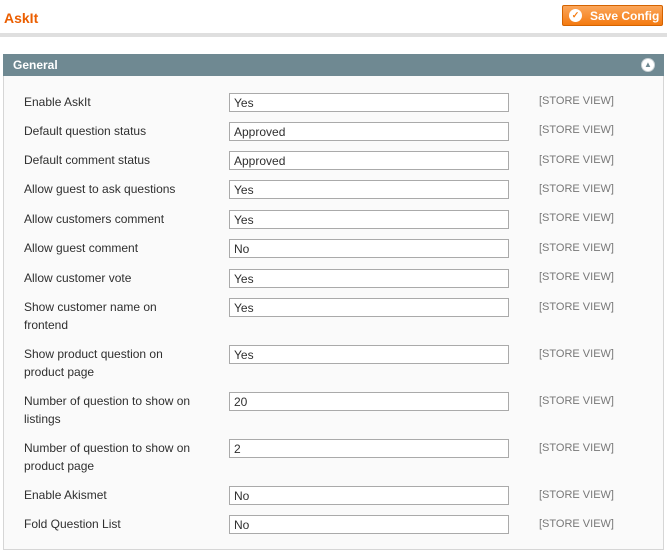 The height and width of the screenshot is (554, 667). What do you see at coordinates (94, 219) in the screenshot?
I see `label-allow-customers-comment: Allow customers comment` at bounding box center [94, 219].